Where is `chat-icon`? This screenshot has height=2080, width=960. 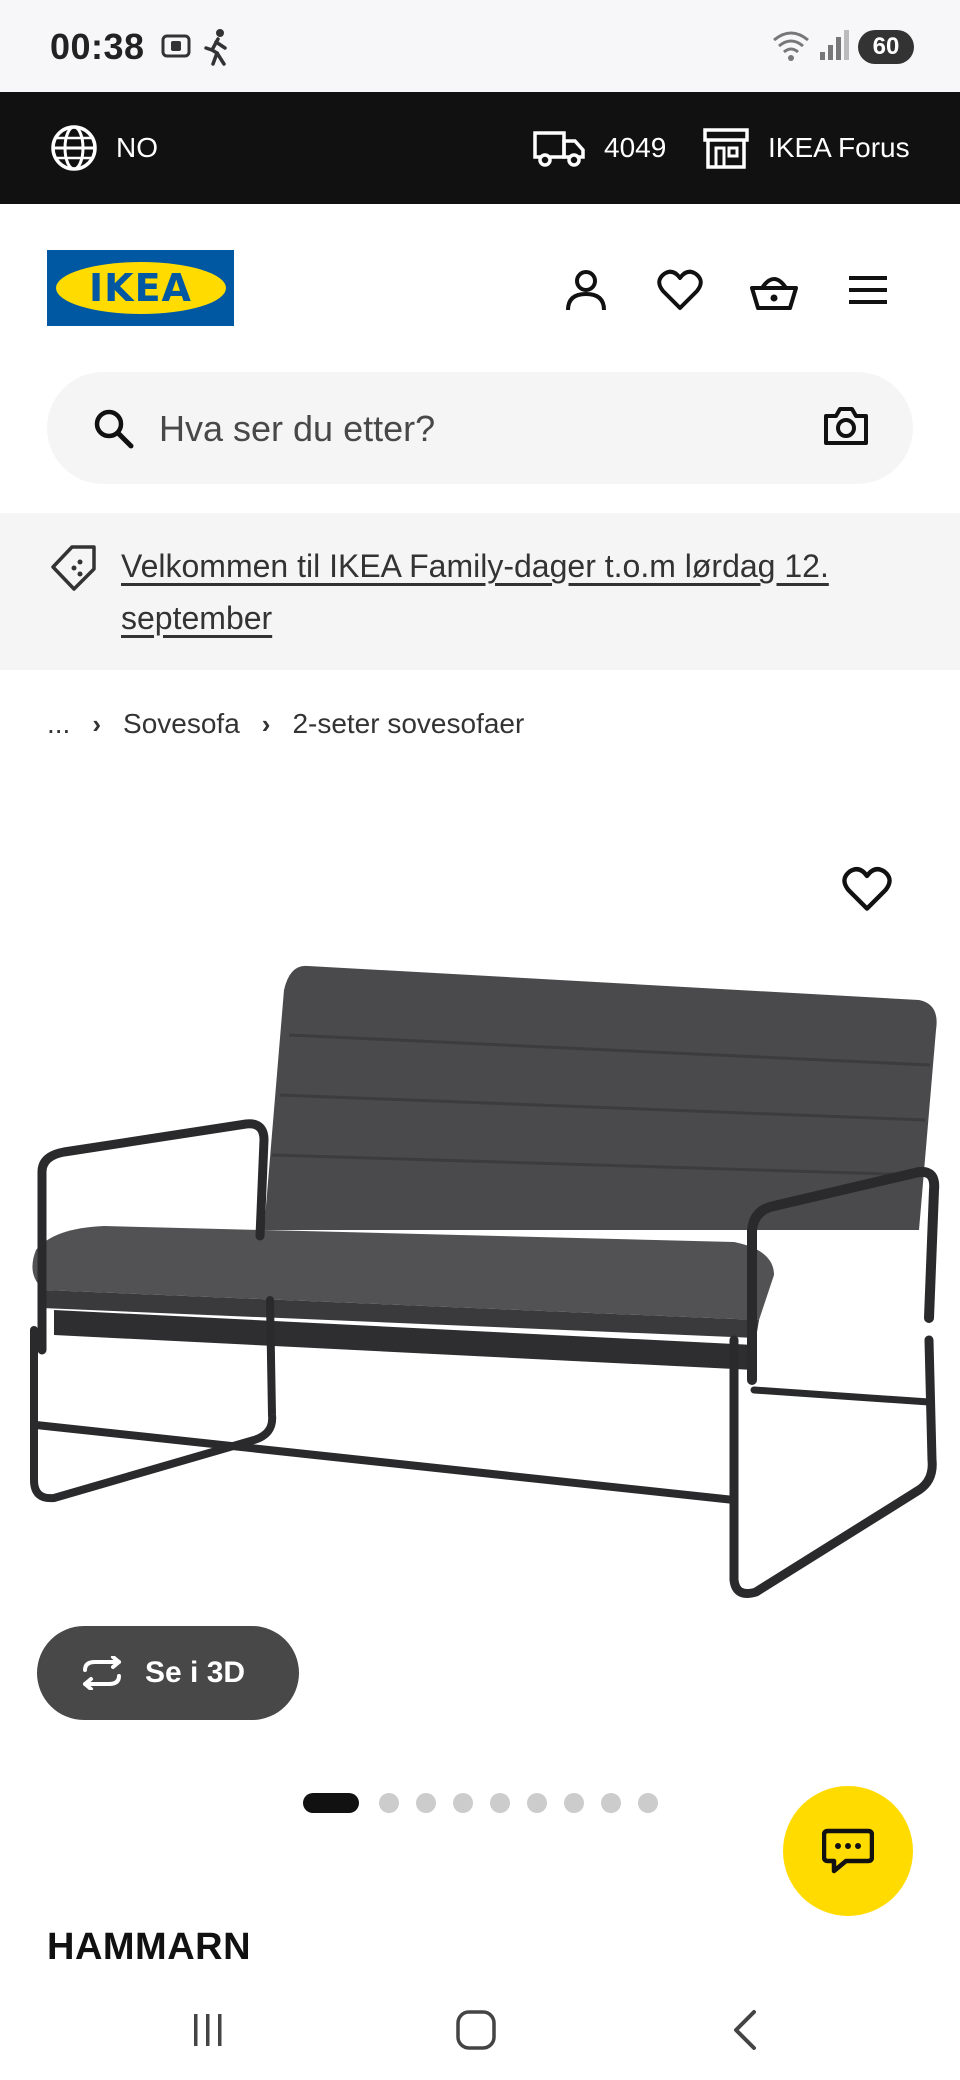 chat-icon is located at coordinates (848, 1851).